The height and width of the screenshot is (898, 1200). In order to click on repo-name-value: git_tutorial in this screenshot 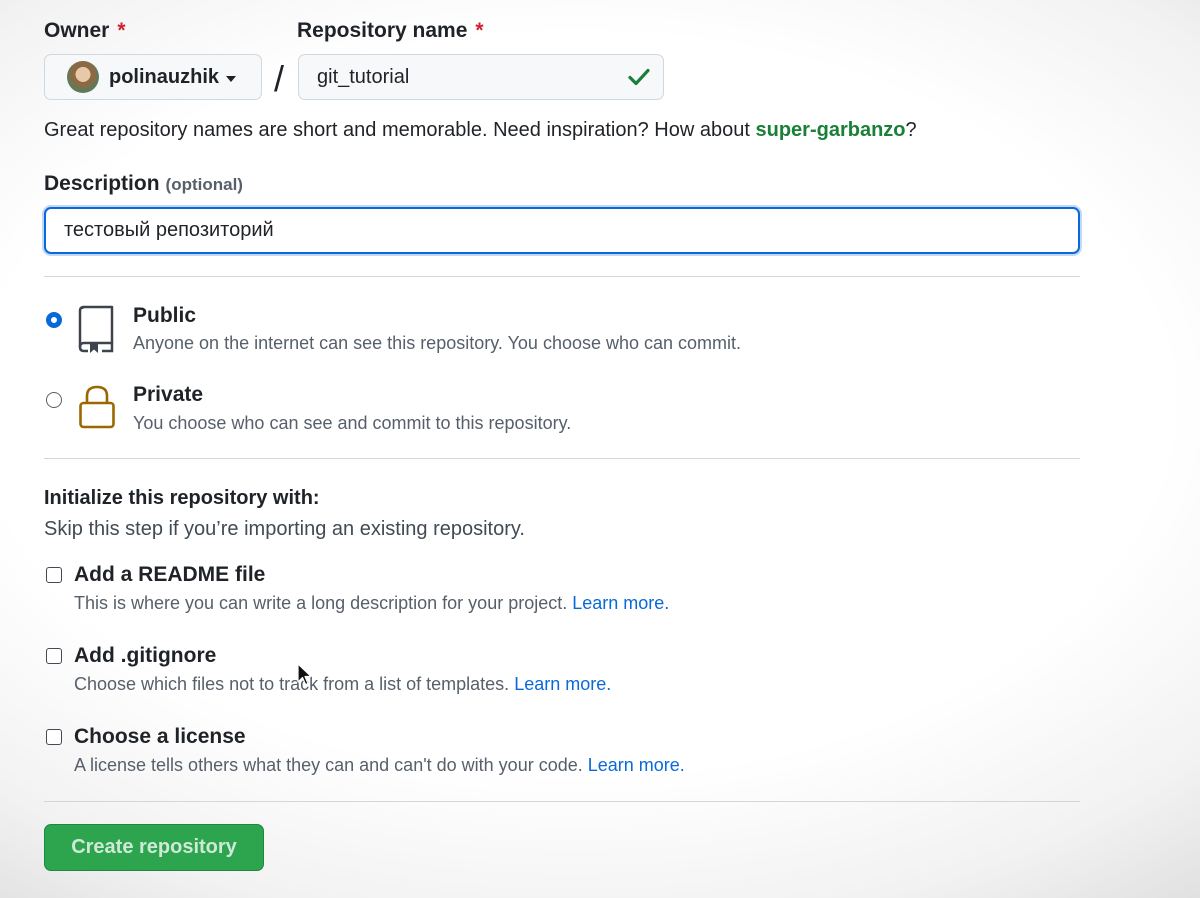, I will do `click(363, 76)`.